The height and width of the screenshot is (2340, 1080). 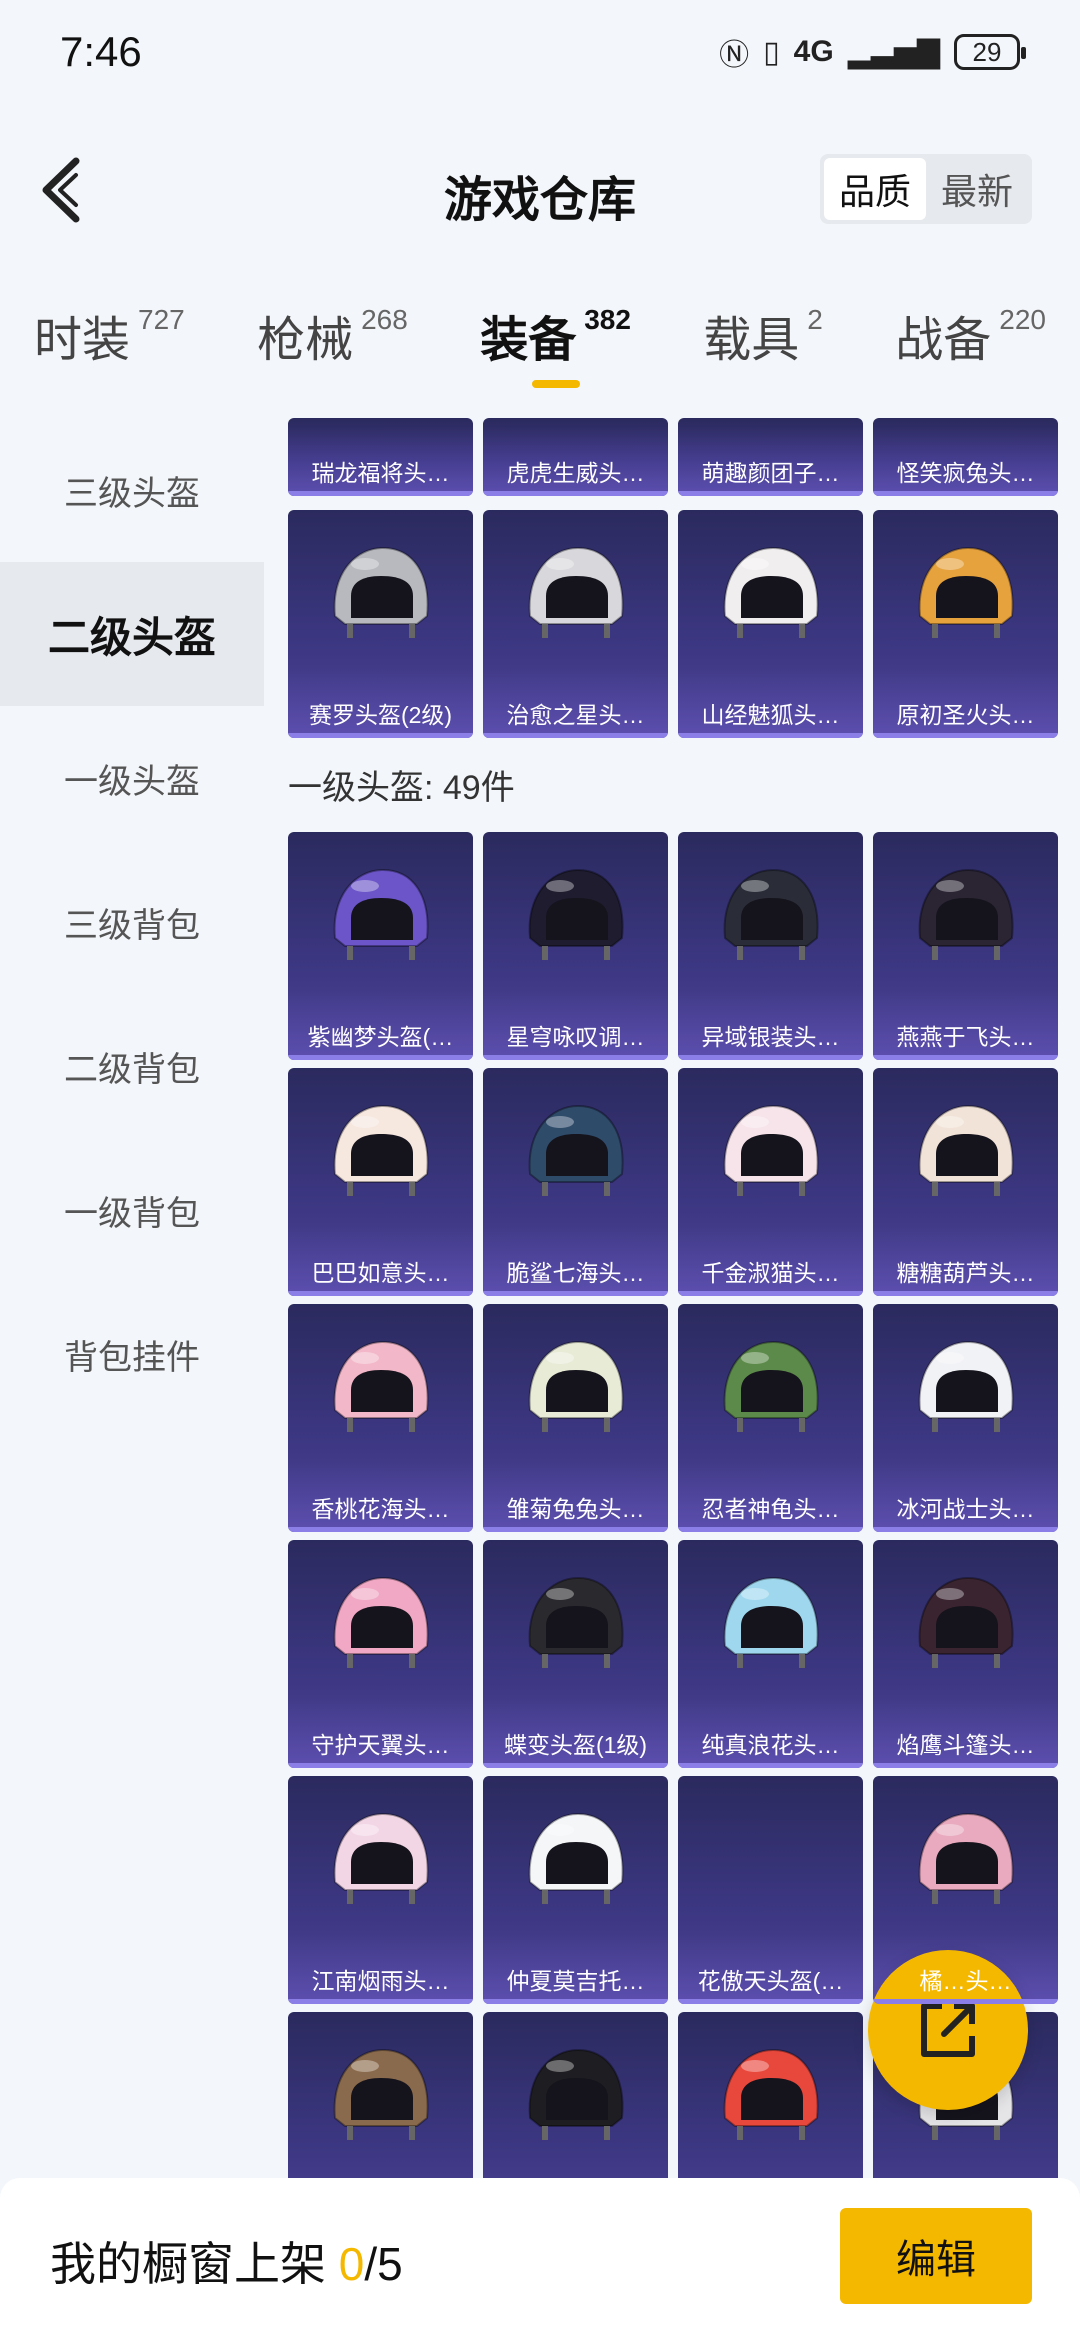 I want to click on sidebar-item-backpack-charm: 背包挂件, so click(x=132, y=1354).